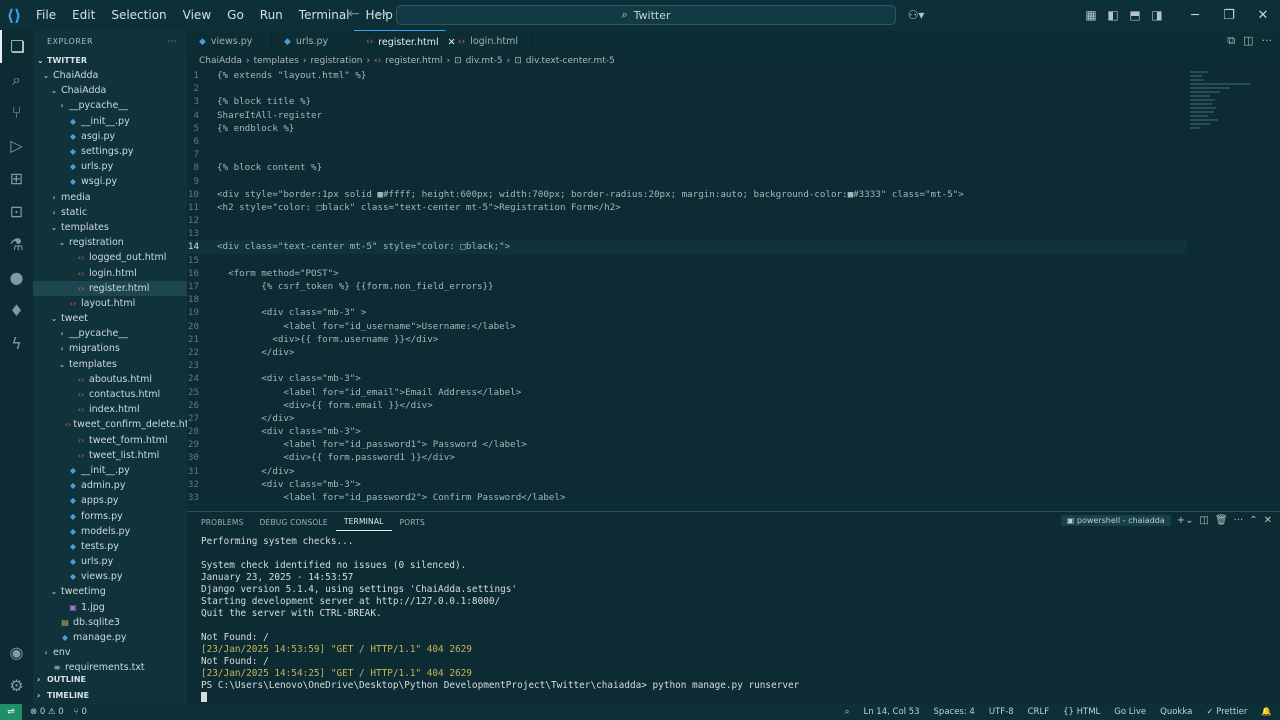 This screenshot has height=720, width=1280. Describe the element at coordinates (110, 500) in the screenshot. I see `tree-file: ◆ apps.py` at that location.